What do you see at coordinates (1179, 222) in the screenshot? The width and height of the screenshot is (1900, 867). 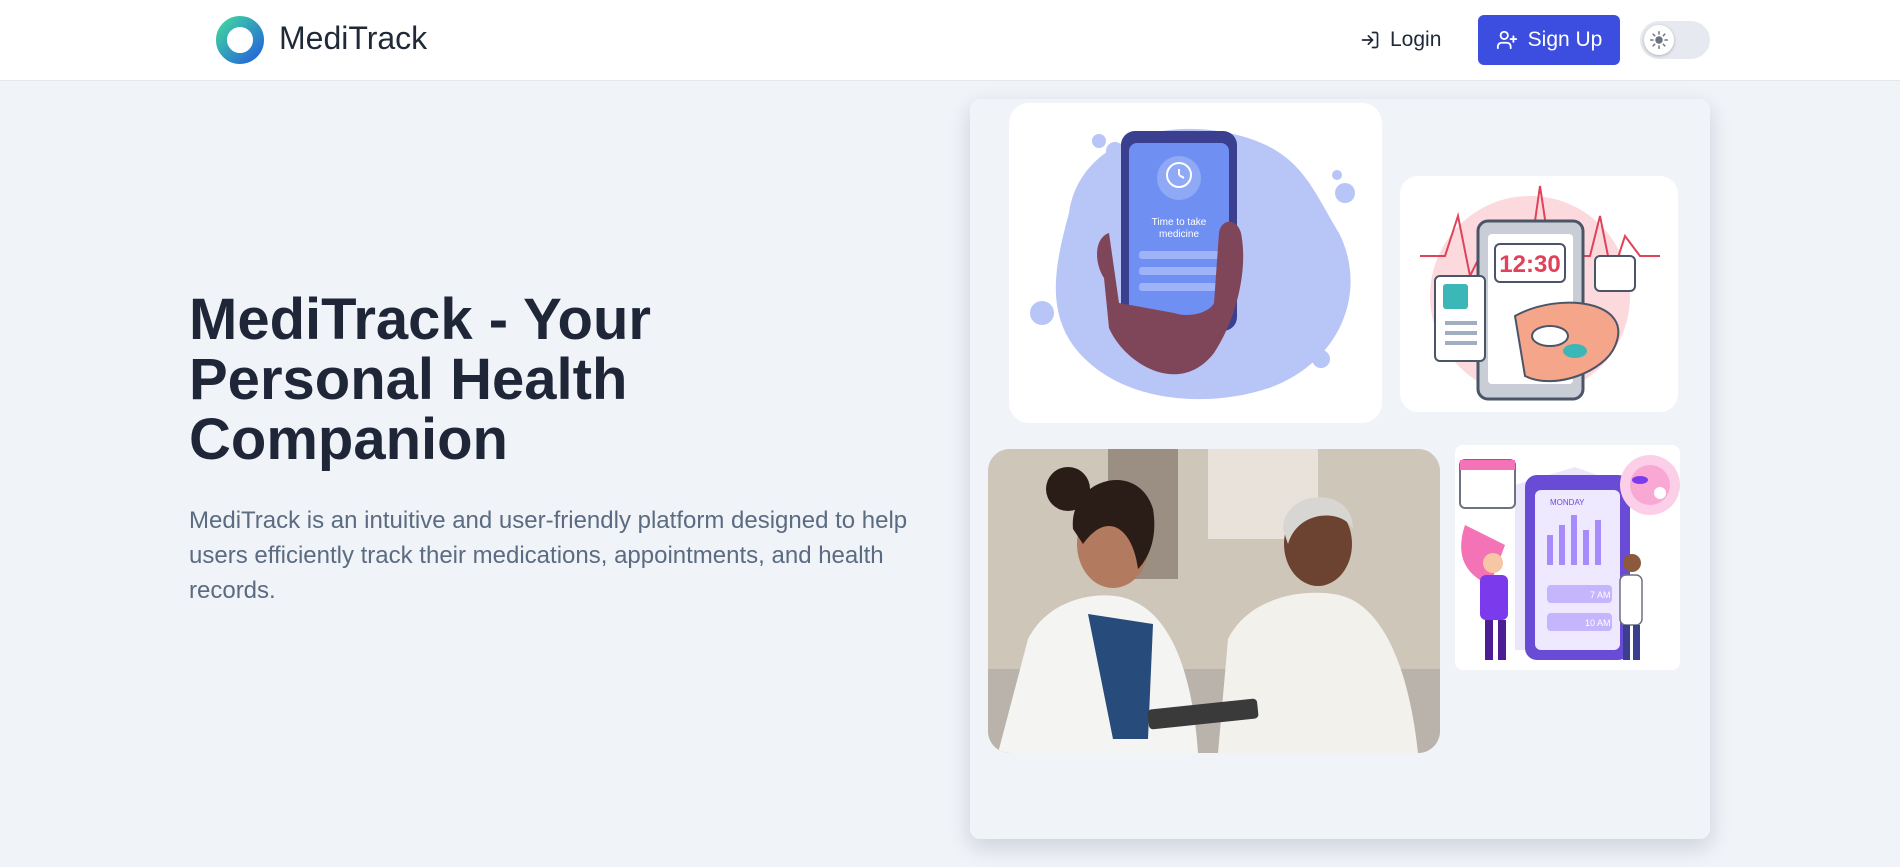 I see `reminder-line1: Time to take` at bounding box center [1179, 222].